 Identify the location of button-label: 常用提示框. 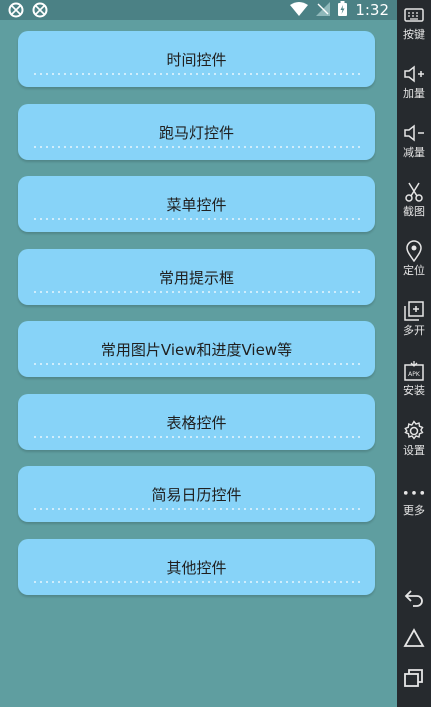
(196, 277).